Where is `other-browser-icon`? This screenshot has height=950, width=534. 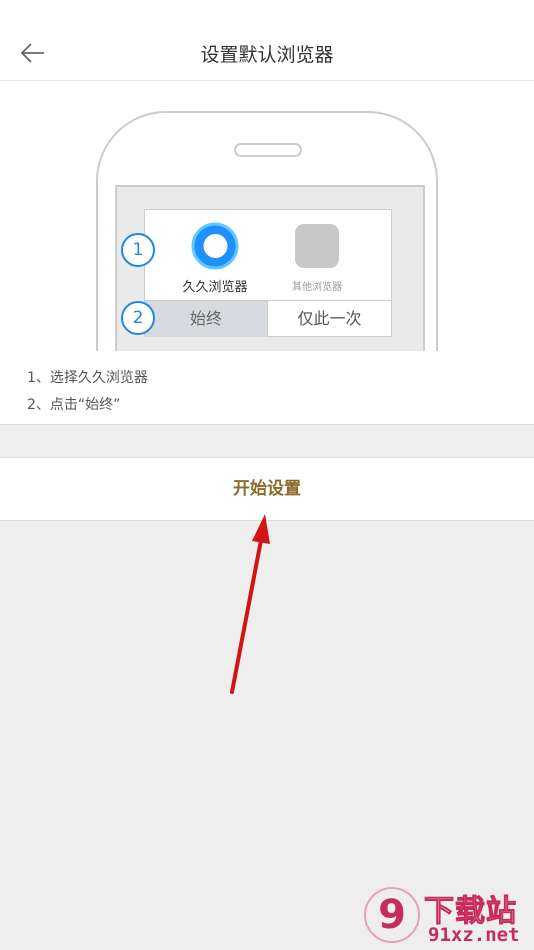
other-browser-icon is located at coordinates (317, 246).